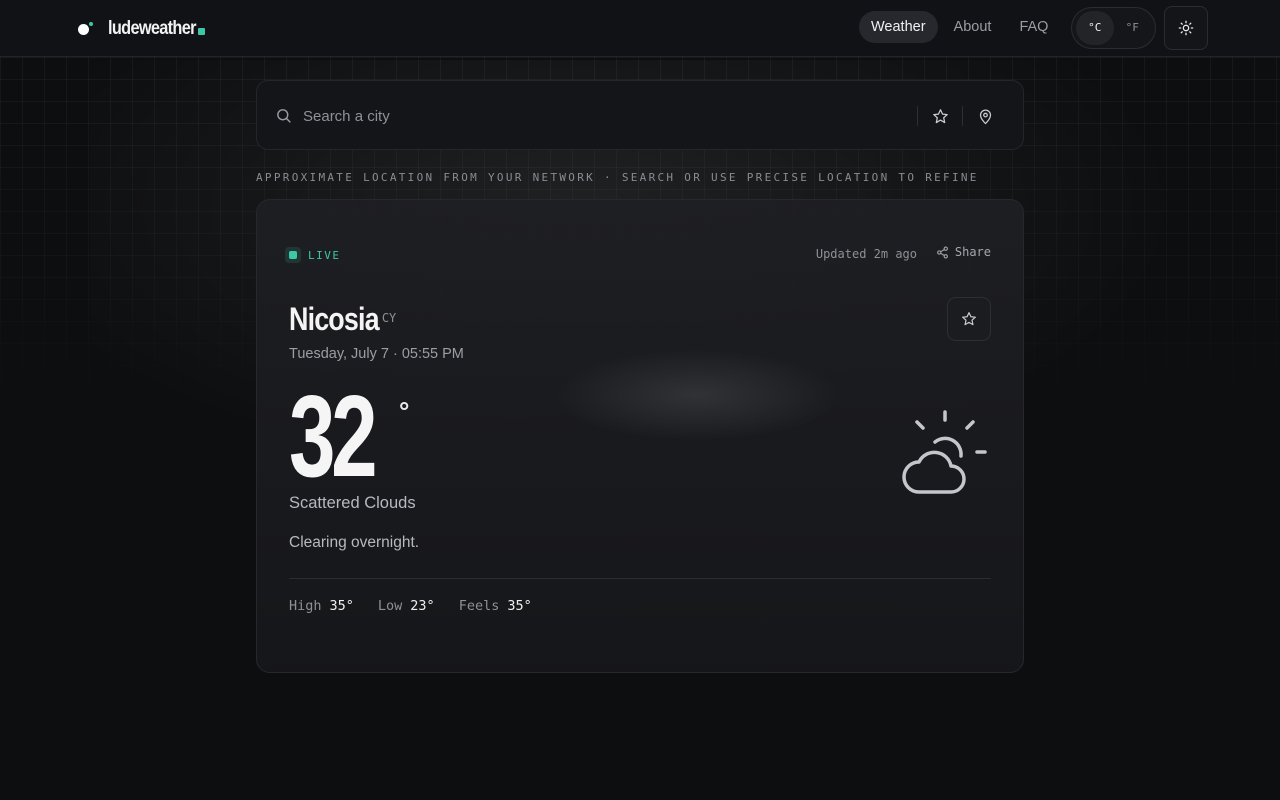 This screenshot has height=800, width=1280. Describe the element at coordinates (376, 354) in the screenshot. I see `local-date-time: Tuesday, July 7 · 05:55 PM` at that location.